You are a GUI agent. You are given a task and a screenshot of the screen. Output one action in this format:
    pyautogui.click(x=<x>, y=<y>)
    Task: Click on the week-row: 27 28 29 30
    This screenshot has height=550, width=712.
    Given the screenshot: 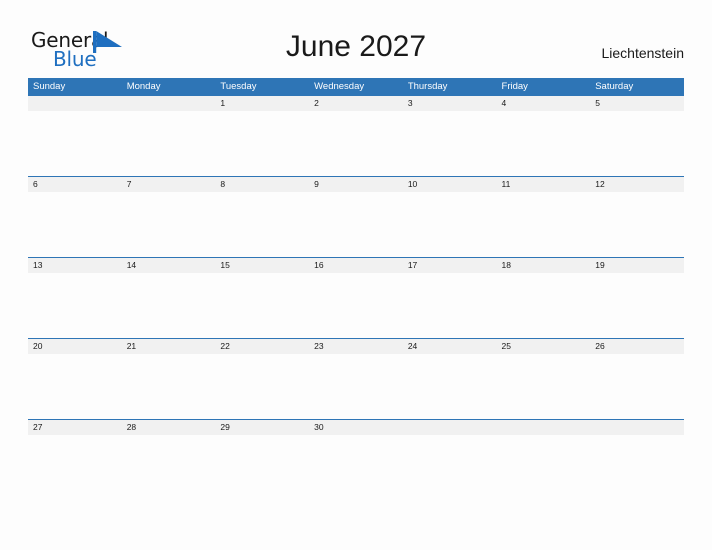 What is the action you would take?
    pyautogui.click(x=356, y=460)
    